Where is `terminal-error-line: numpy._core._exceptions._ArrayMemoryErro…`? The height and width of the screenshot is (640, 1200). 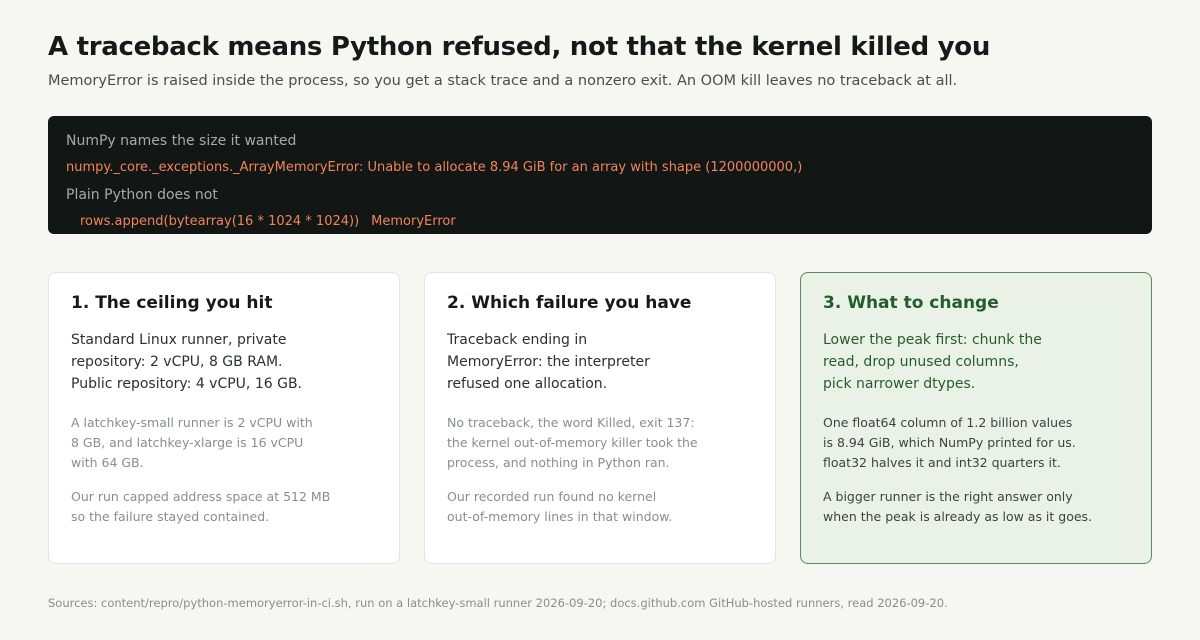
terminal-error-line: numpy._core._exceptions._ArrayMemoryErro… is located at coordinates (434, 167).